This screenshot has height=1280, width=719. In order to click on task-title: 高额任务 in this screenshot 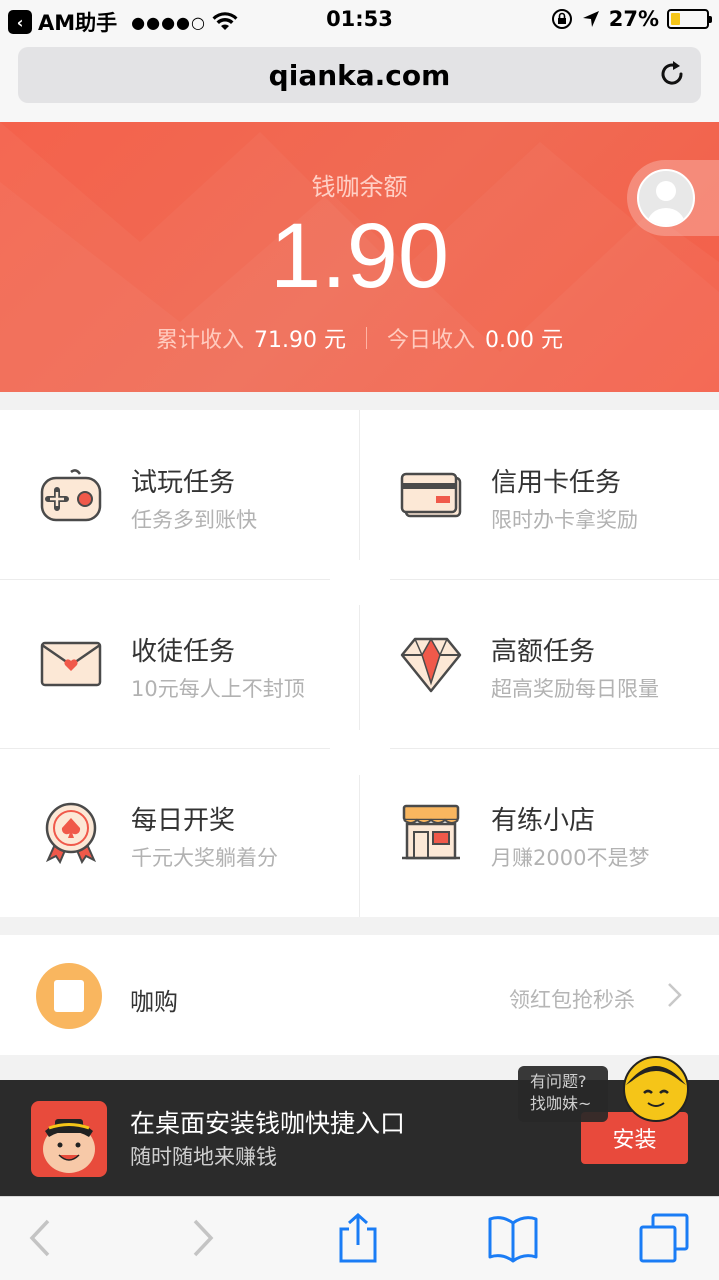, I will do `click(543, 652)`.